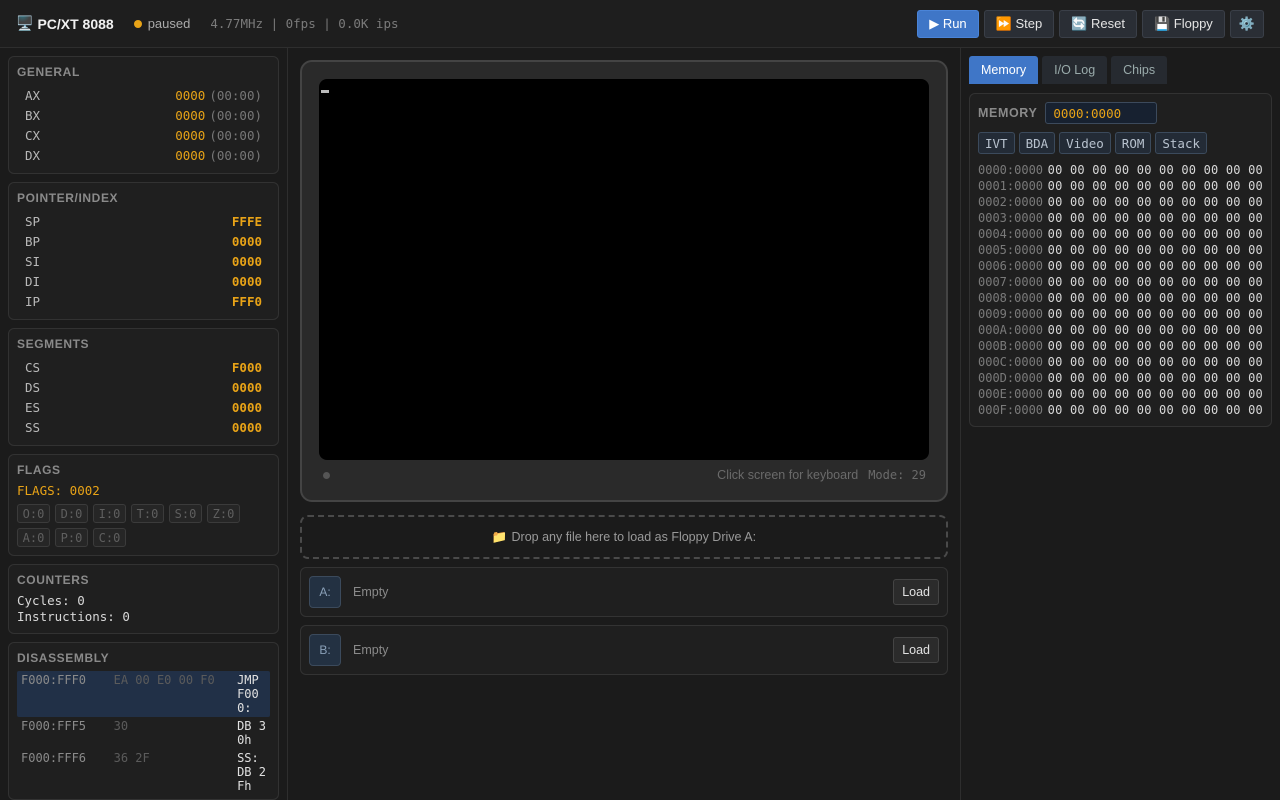 The image size is (1280, 800). Describe the element at coordinates (109, 513) in the screenshot. I see `flag-indicator: I:0` at that location.